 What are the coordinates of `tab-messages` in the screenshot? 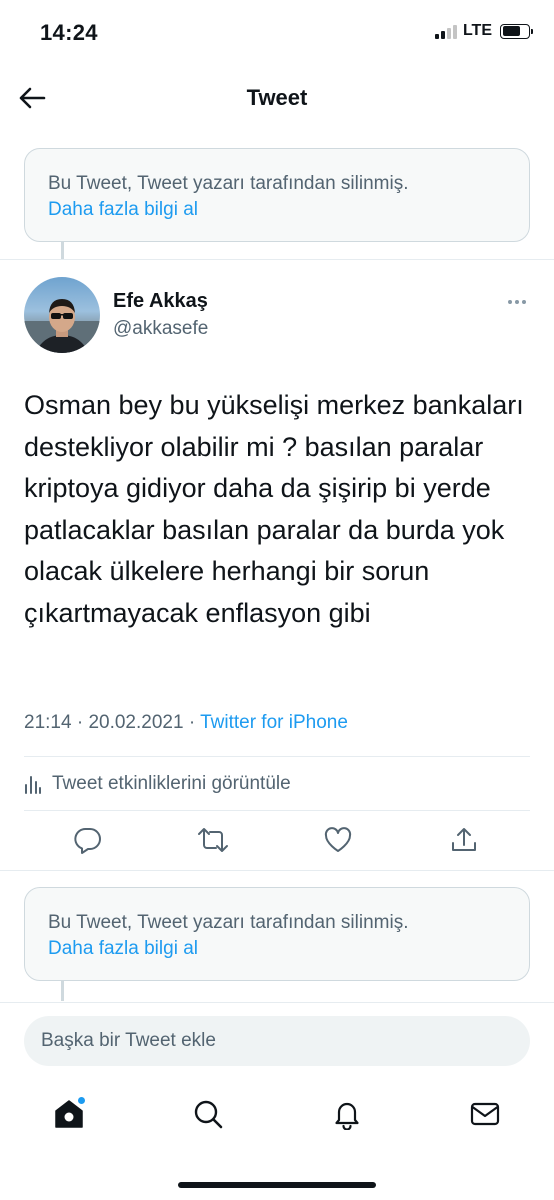 It's located at (485, 1114).